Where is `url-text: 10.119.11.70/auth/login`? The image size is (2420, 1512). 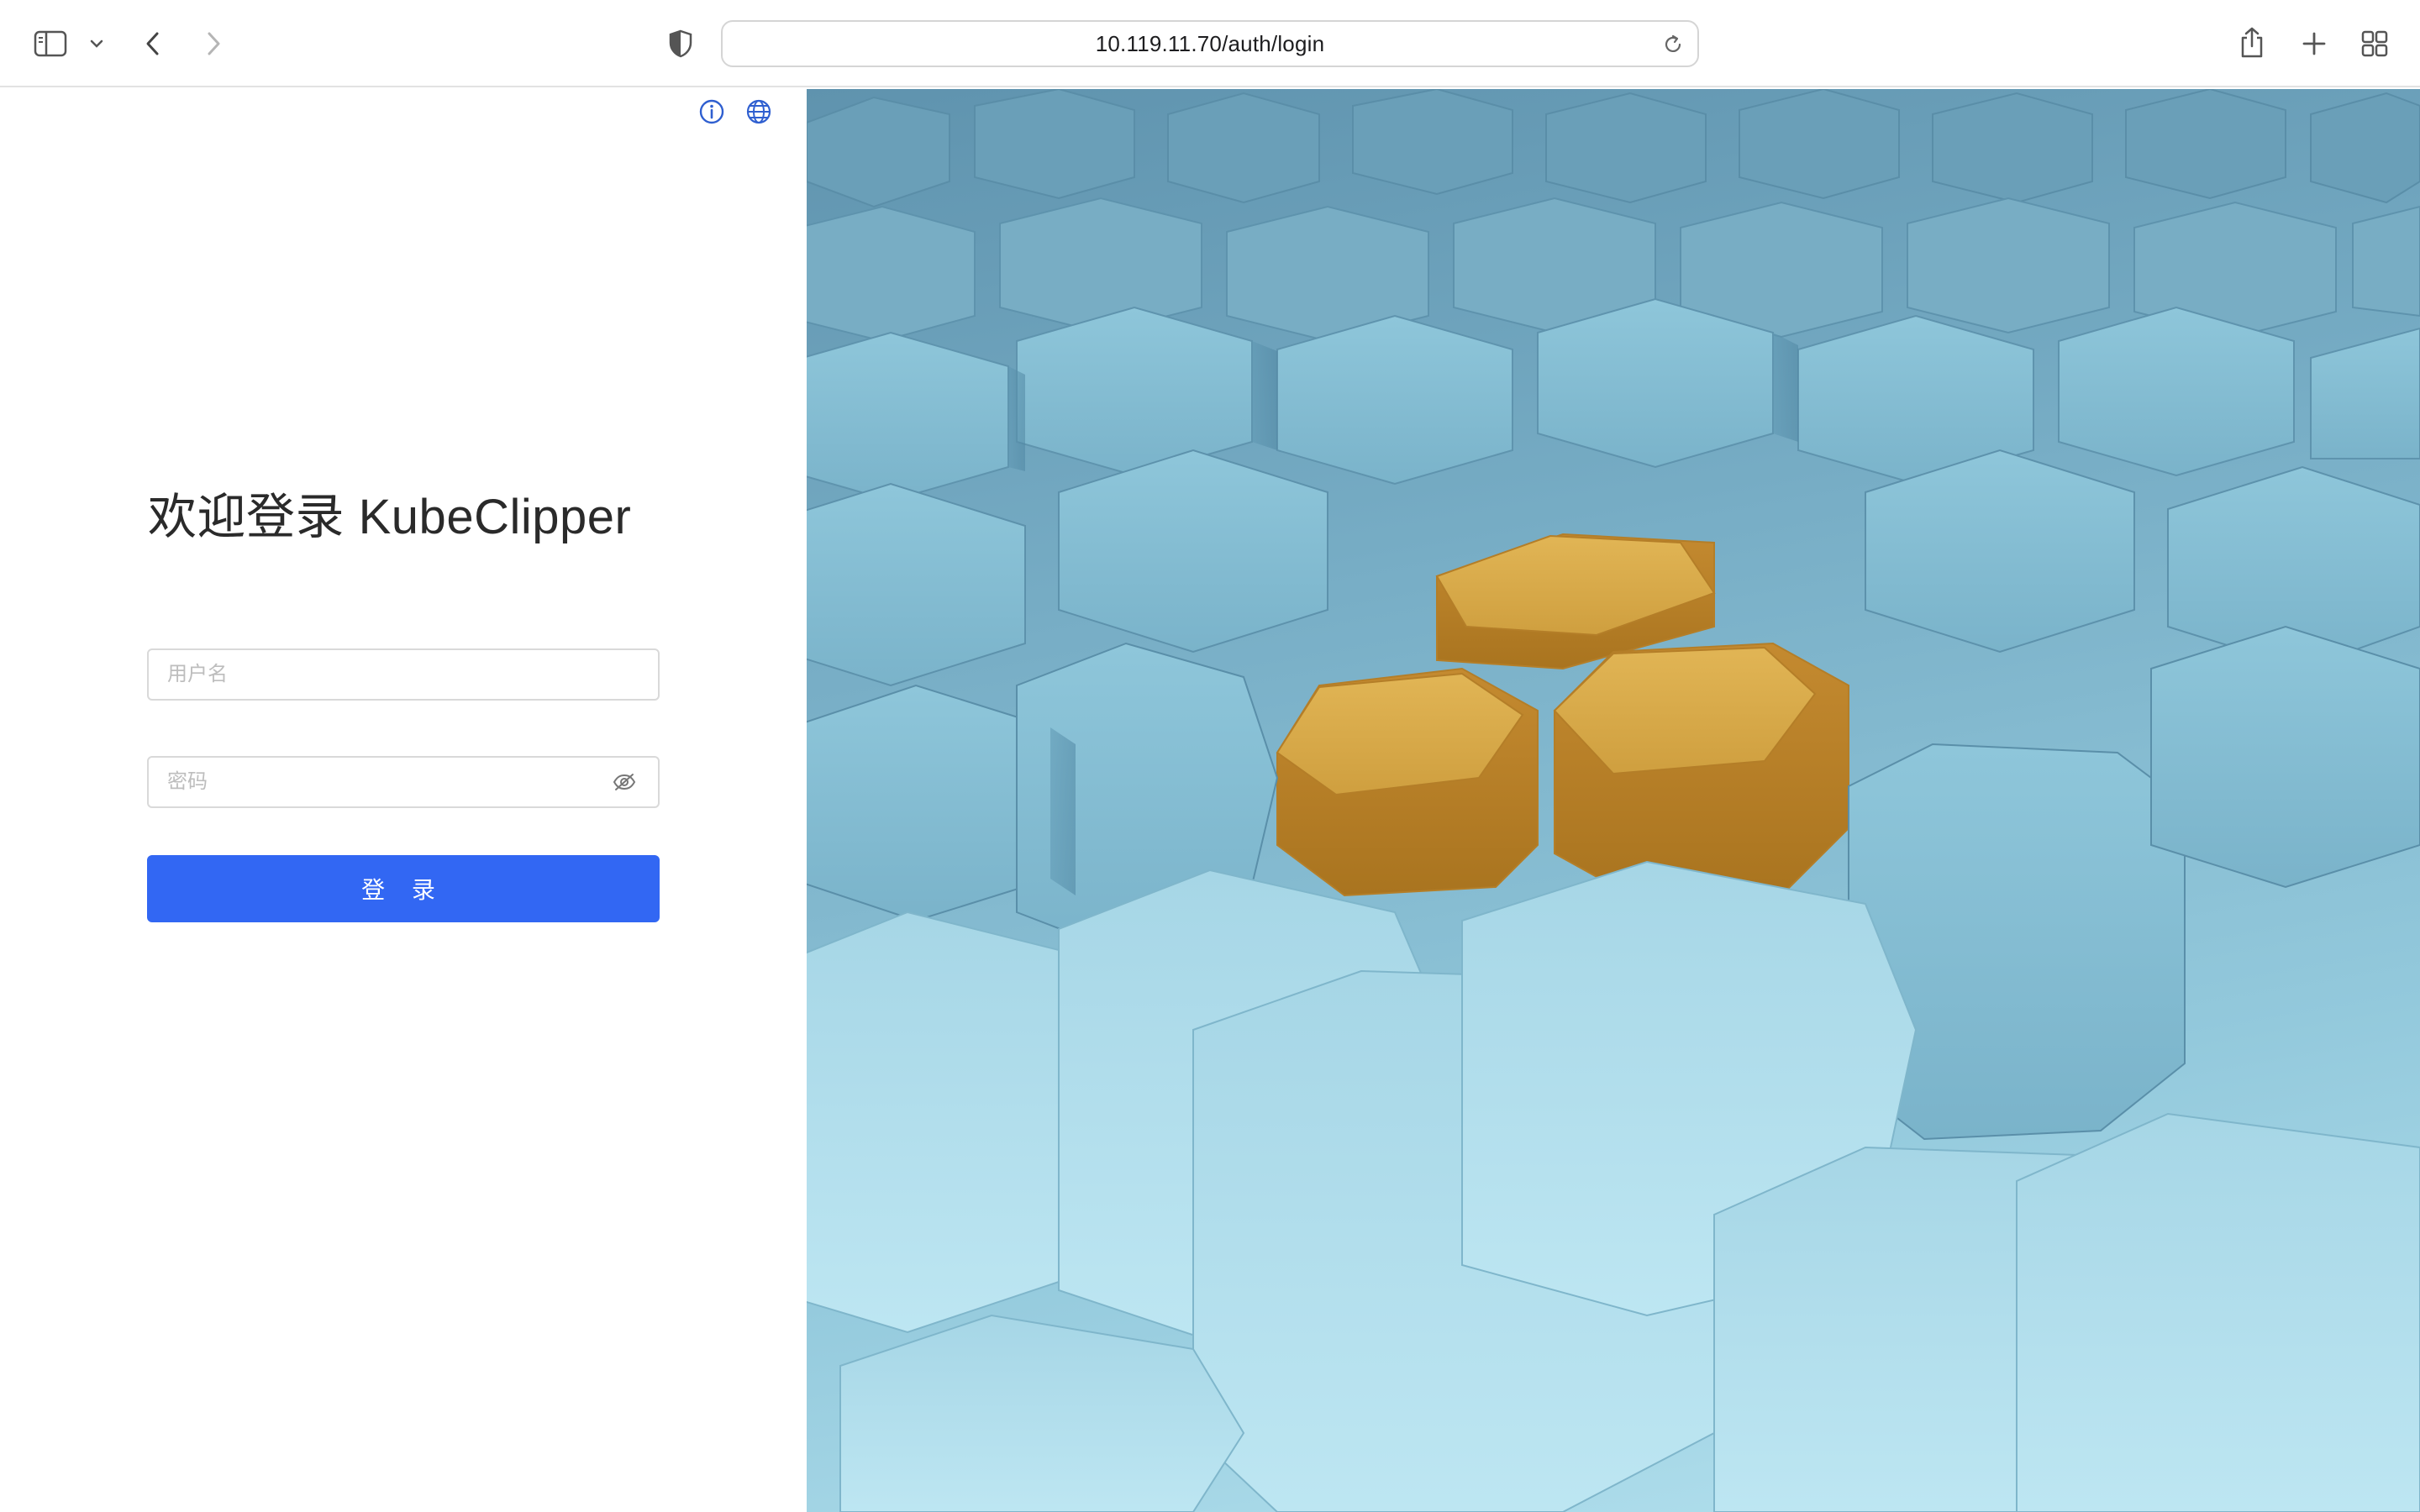
url-text: 10.119.11.70/auth/login is located at coordinates (1210, 44).